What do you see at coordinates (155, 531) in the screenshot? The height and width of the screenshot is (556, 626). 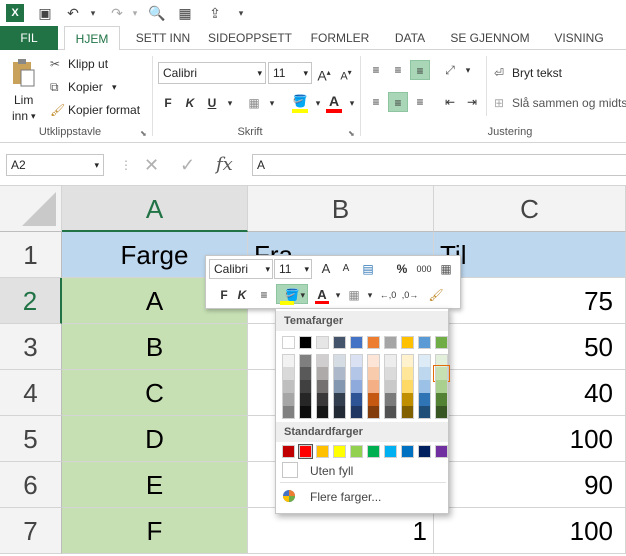 I see `cell-a7: F` at bounding box center [155, 531].